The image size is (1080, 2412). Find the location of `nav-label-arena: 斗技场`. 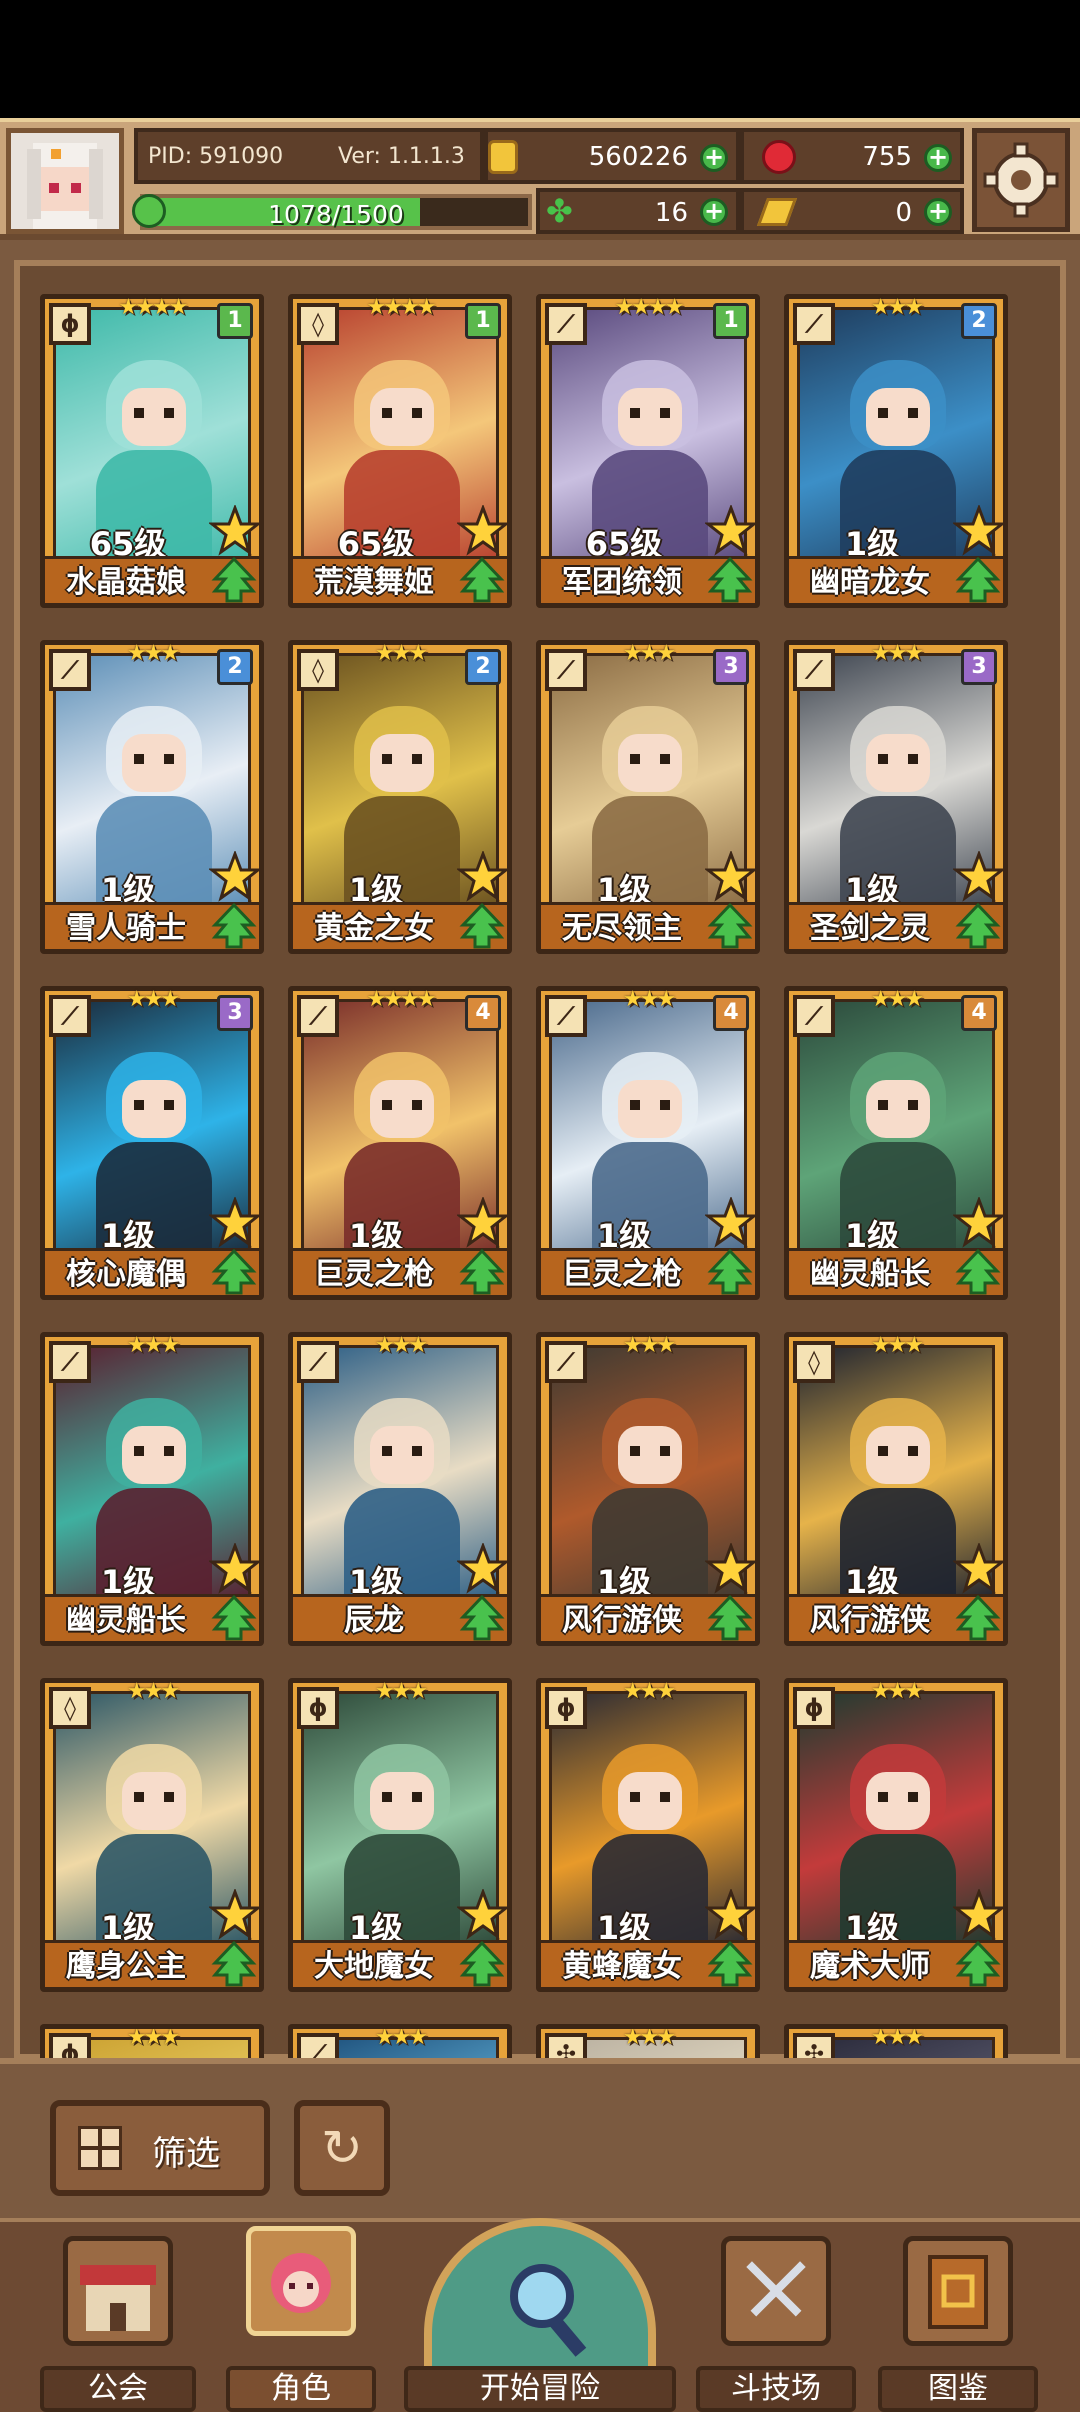

nav-label-arena: 斗技场 is located at coordinates (776, 2389).